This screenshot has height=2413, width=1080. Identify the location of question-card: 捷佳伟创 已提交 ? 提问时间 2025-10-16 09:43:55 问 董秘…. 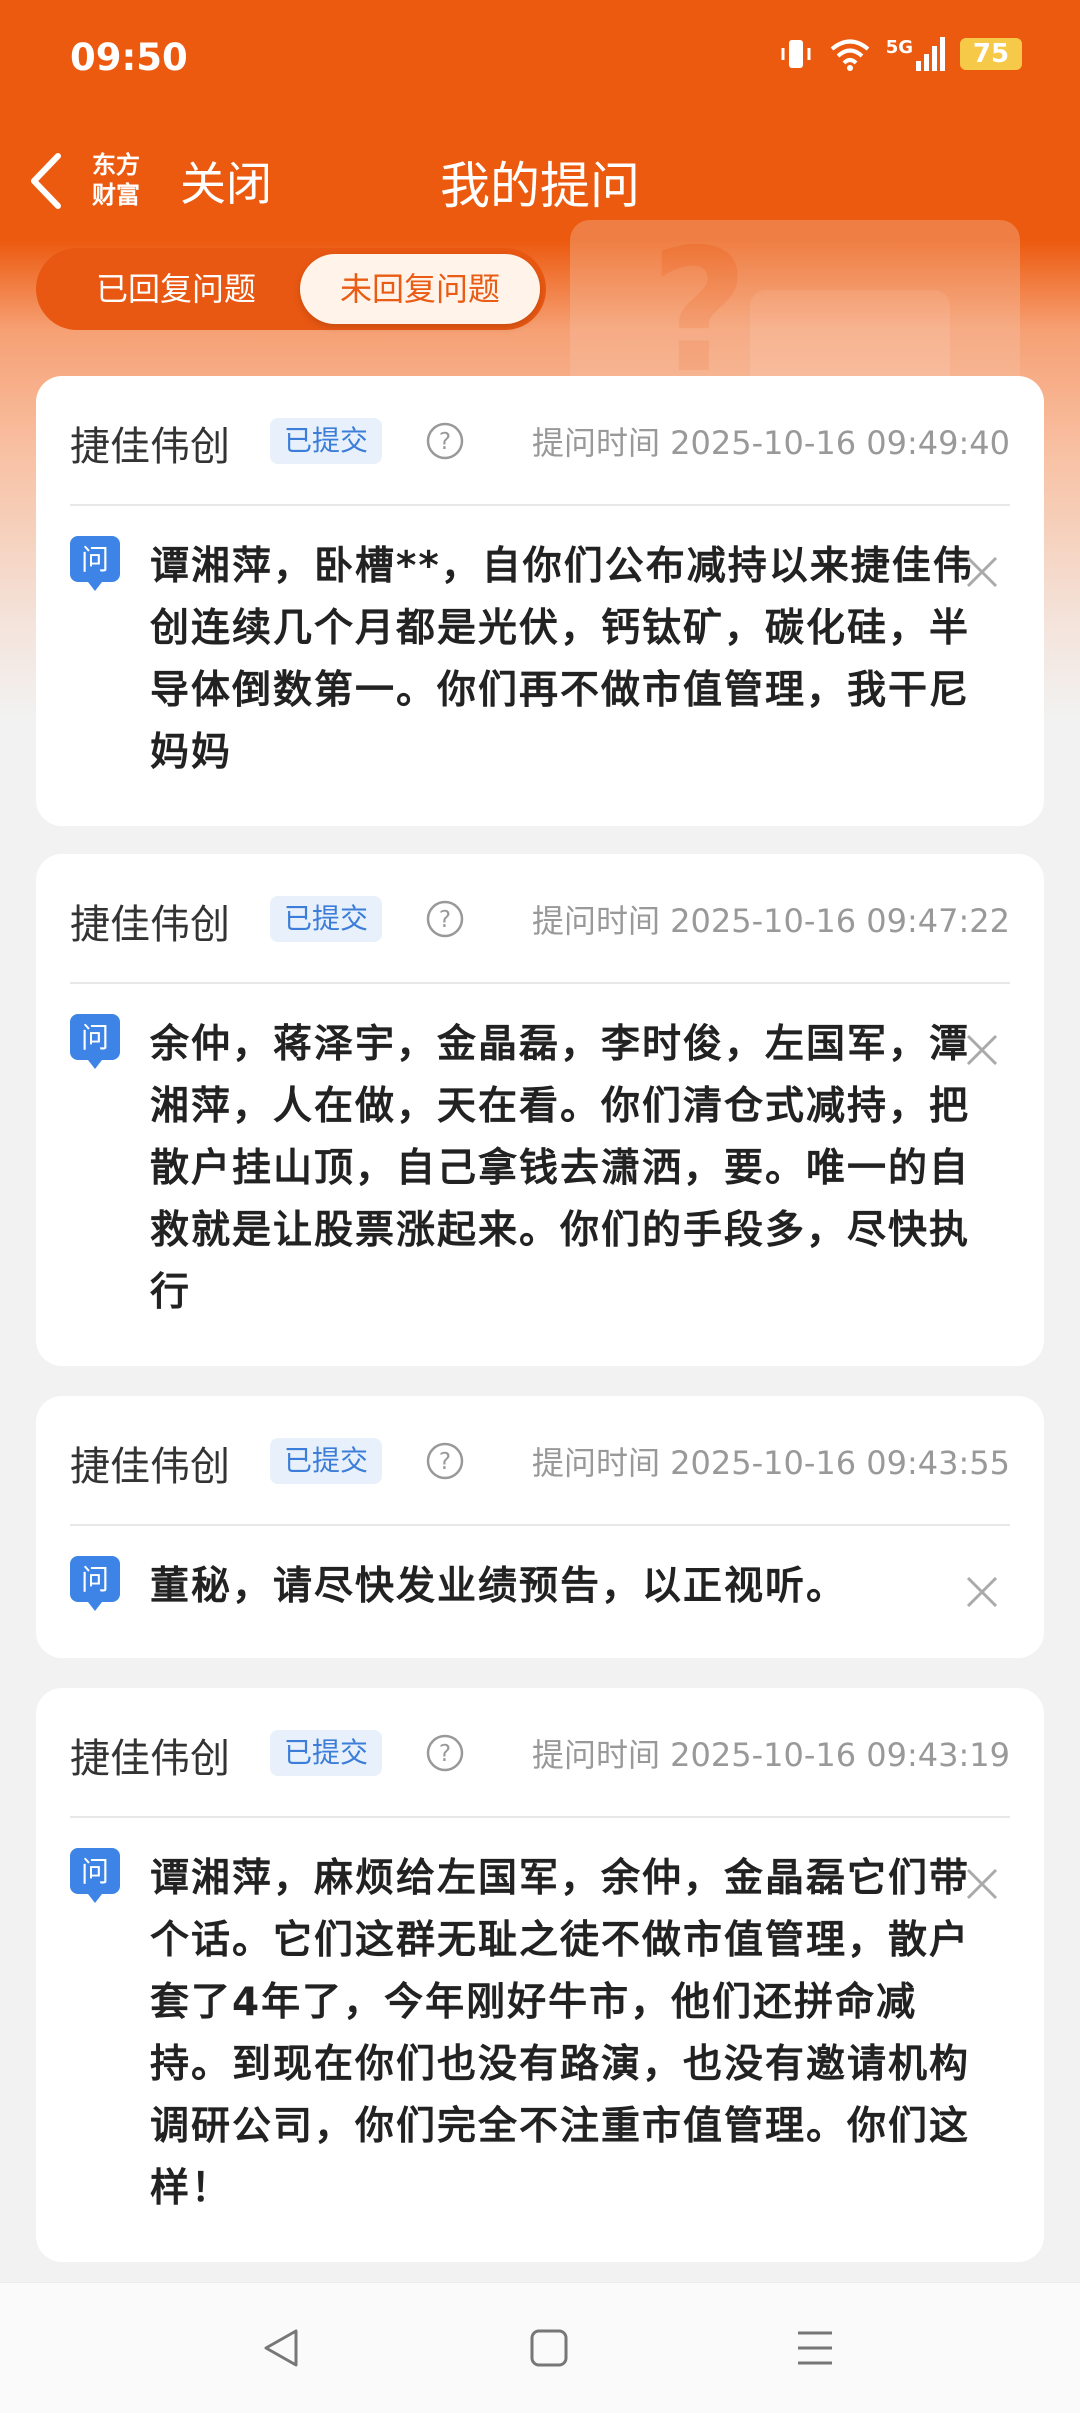
(540, 1527).